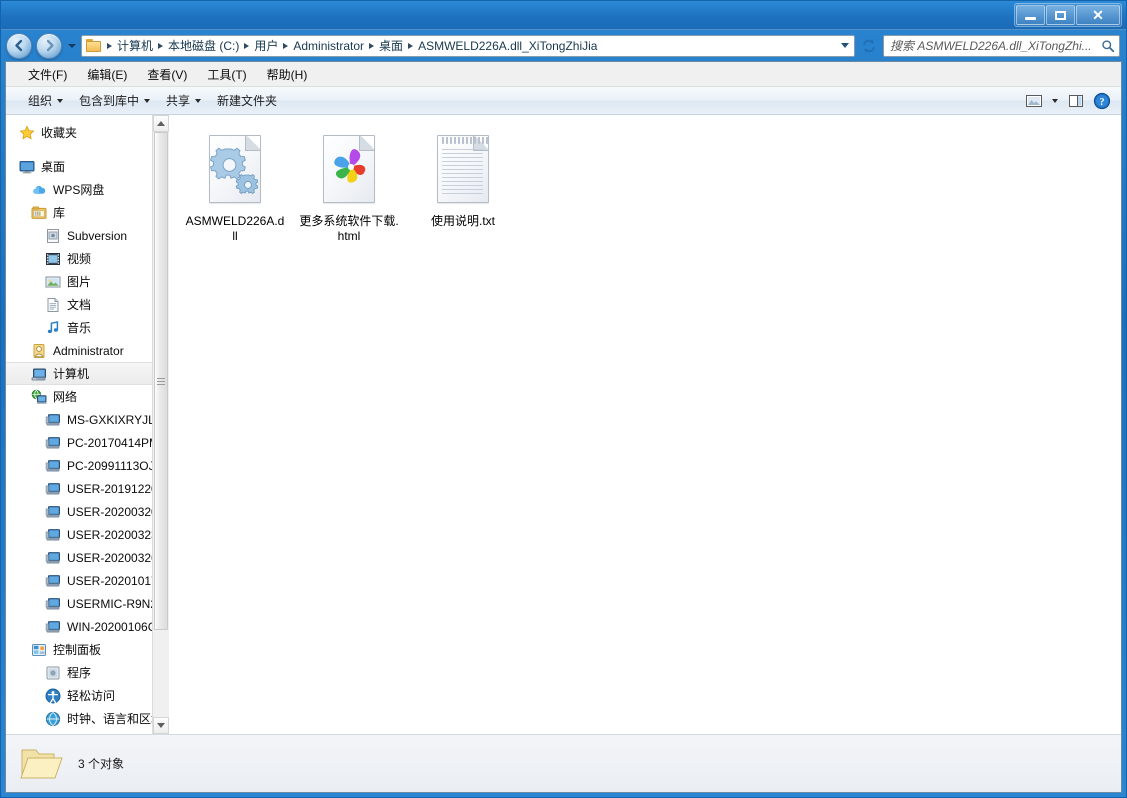  What do you see at coordinates (101, 764) in the screenshot?
I see `status-object-count: 3 个对象` at bounding box center [101, 764].